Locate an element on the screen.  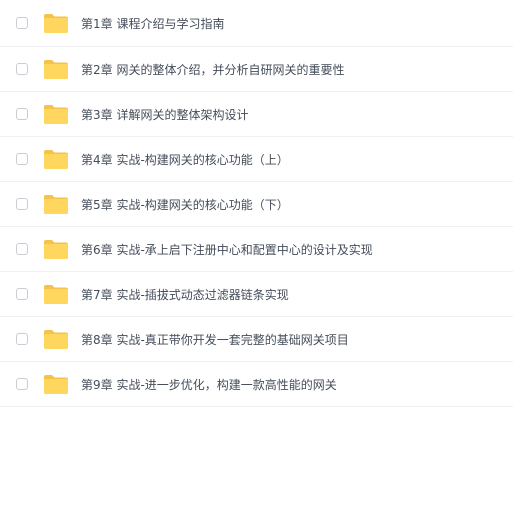
row-label: 第6章 实战-承上启下注册中心和配置中心的设计及实现 is located at coordinates (227, 249).